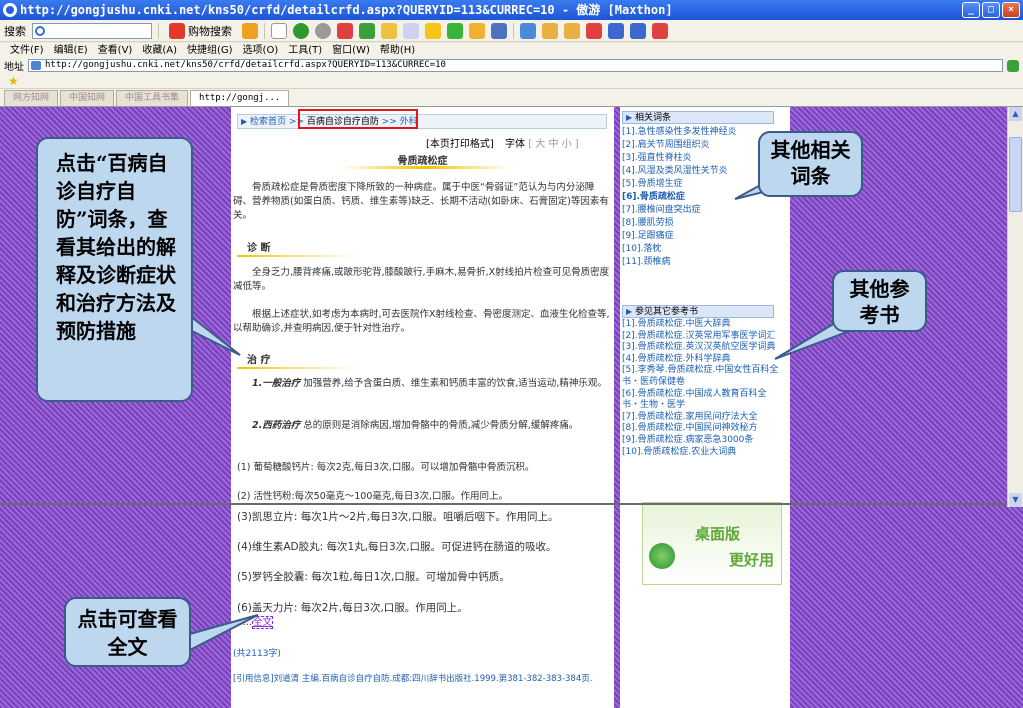 The width and height of the screenshot is (1023, 708). Describe the element at coordinates (528, 30) in the screenshot. I see `layout-icon` at that location.